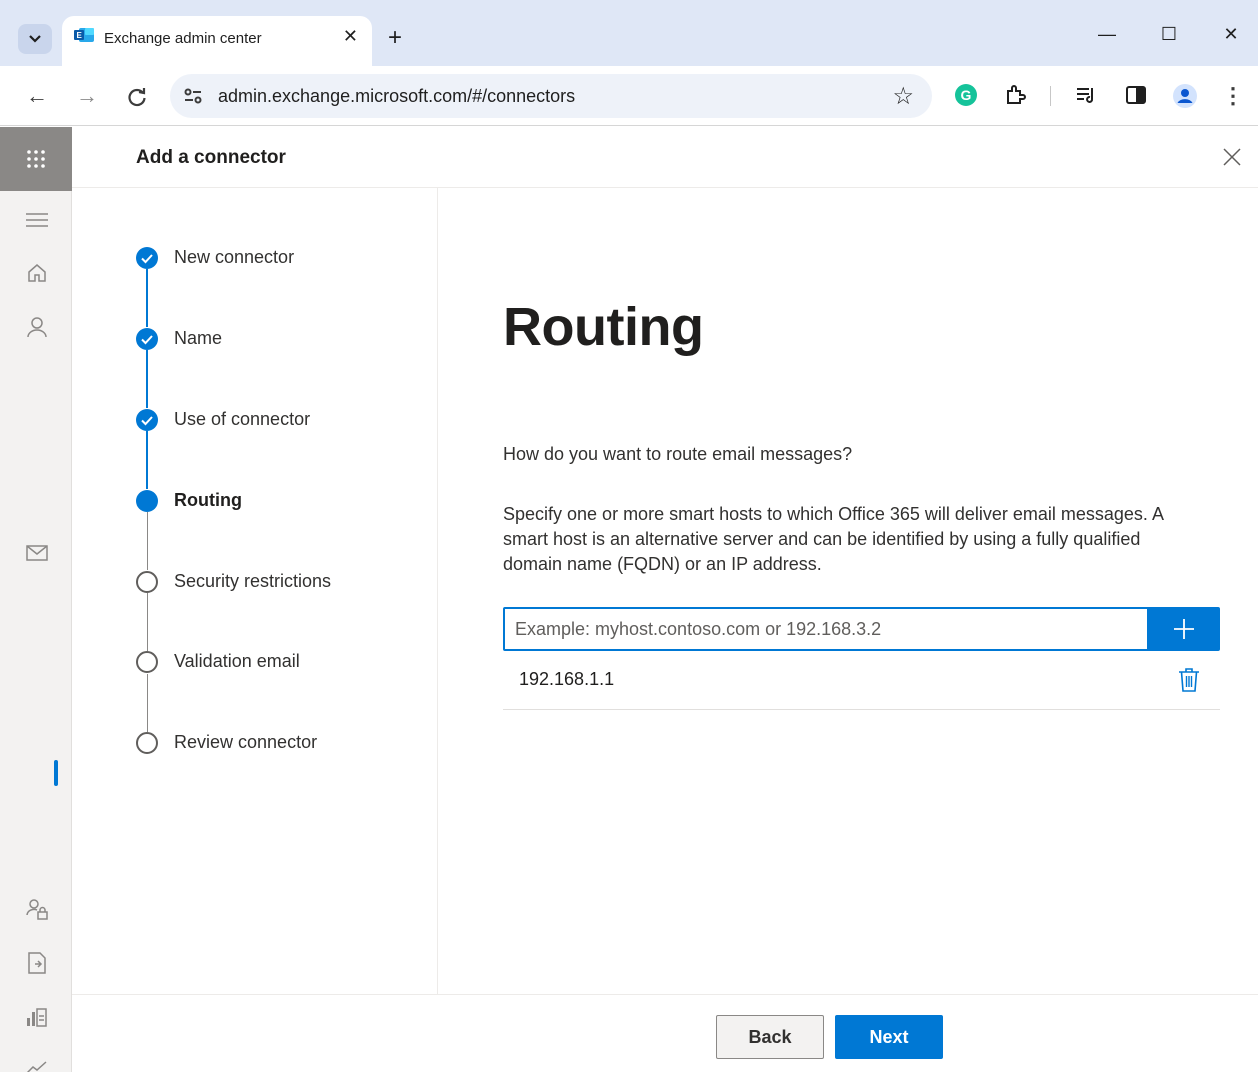 This screenshot has height=1072, width=1258. I want to click on insights-trend-icon, so click(37, 1063).